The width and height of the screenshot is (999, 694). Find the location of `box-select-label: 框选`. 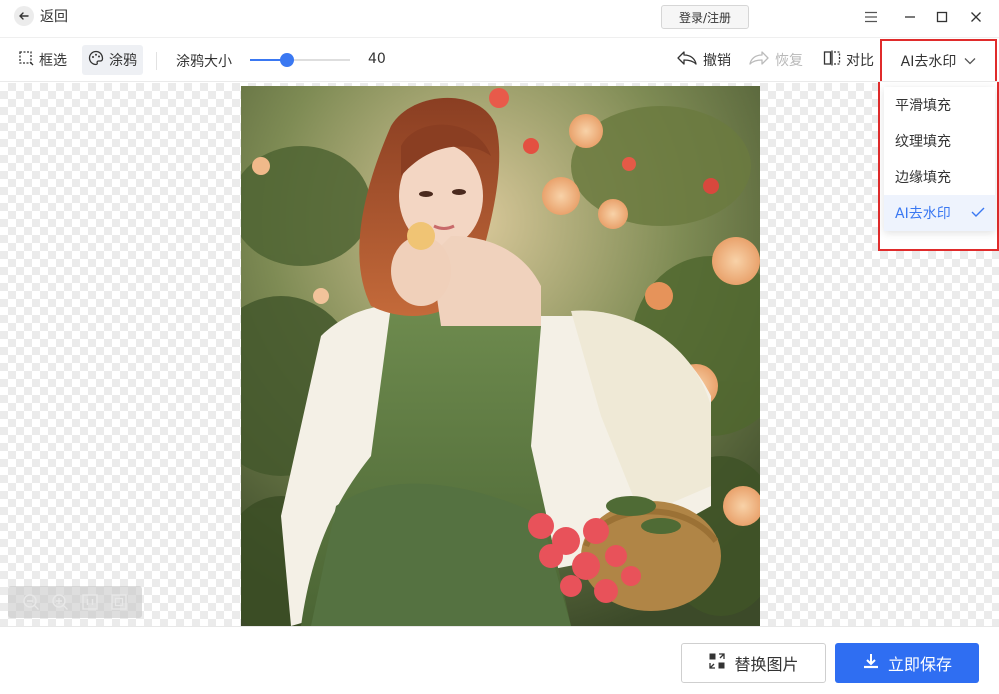

box-select-label: 框选 is located at coordinates (53, 61).